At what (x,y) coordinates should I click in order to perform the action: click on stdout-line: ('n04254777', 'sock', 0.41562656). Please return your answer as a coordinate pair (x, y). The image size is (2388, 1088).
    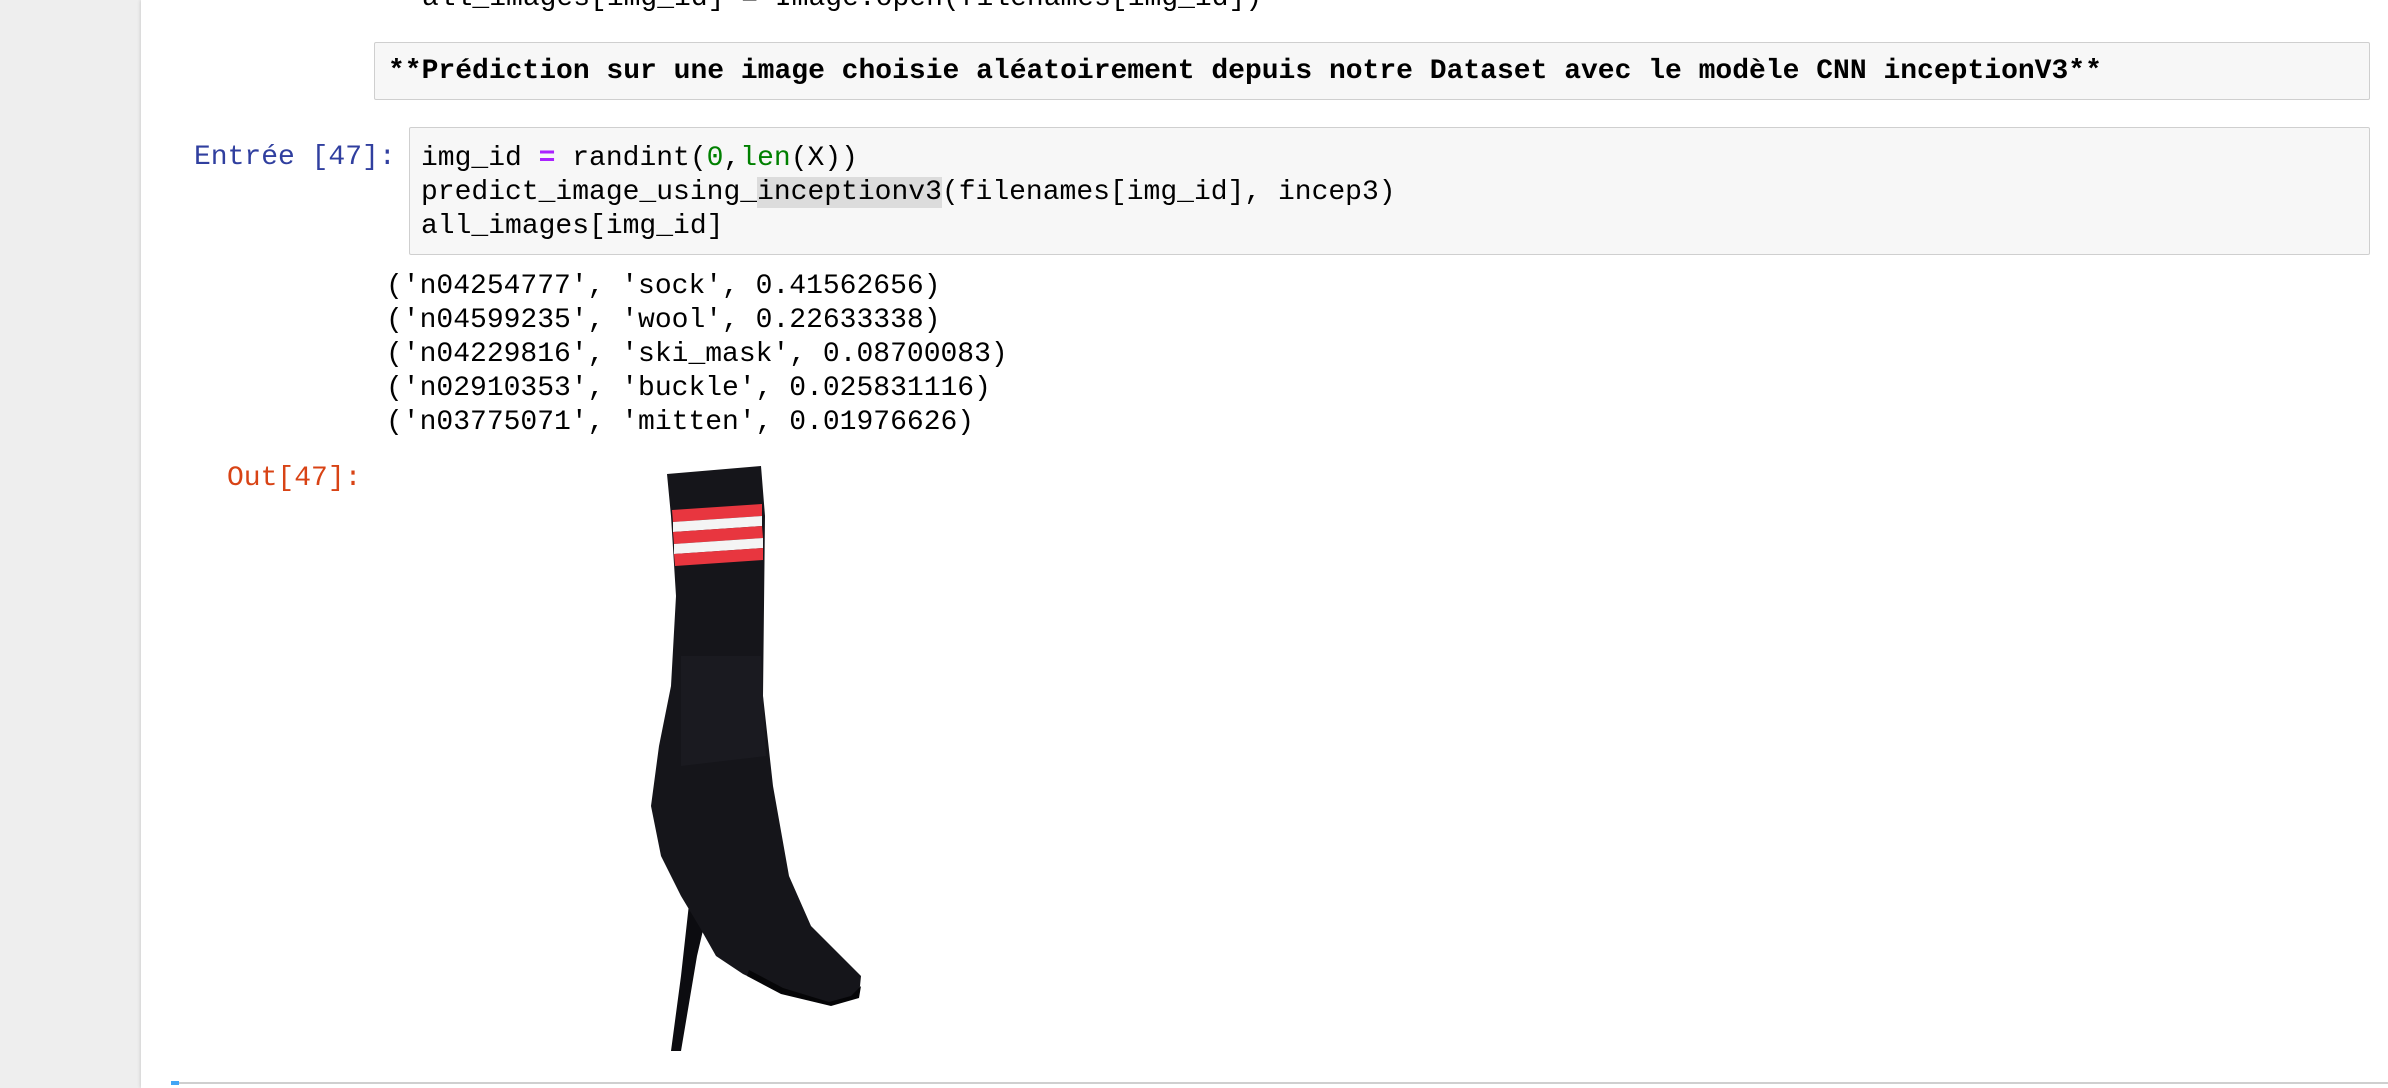
    Looking at the image, I should click on (663, 286).